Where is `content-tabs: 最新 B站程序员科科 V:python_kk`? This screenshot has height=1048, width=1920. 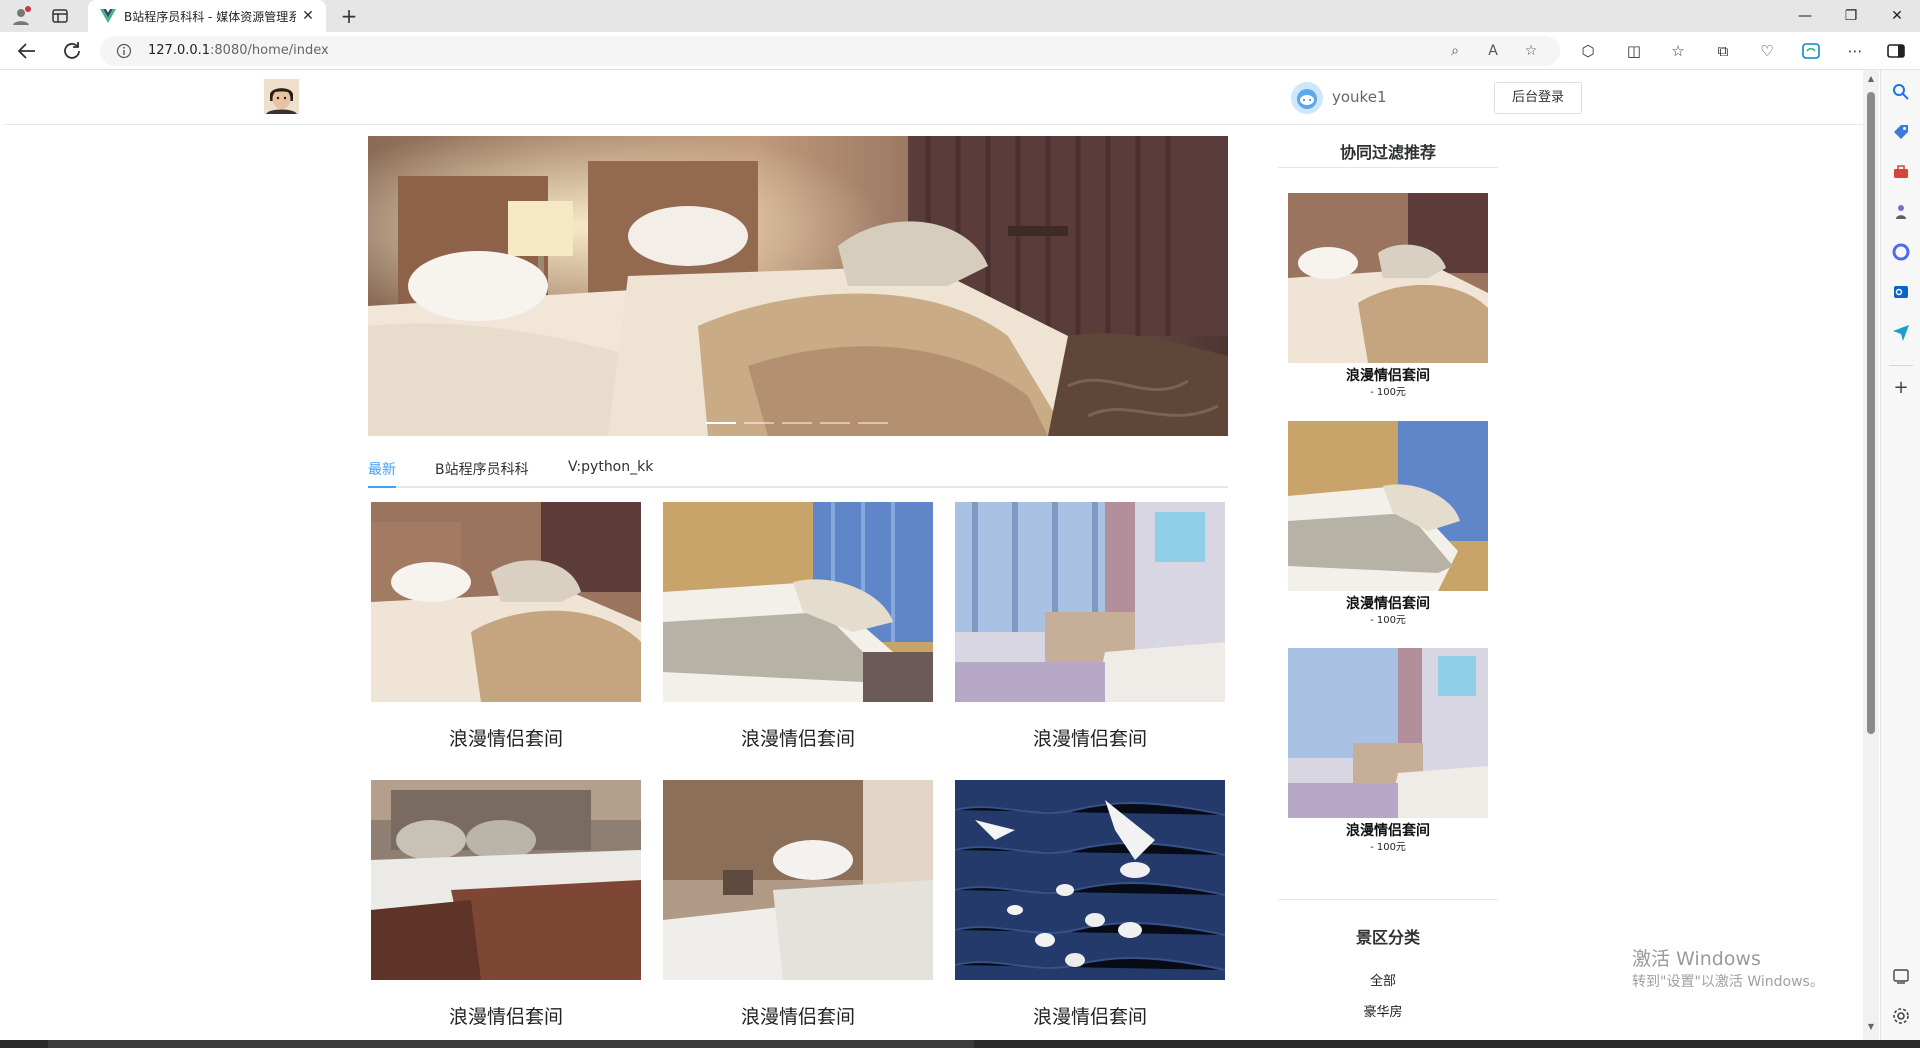 content-tabs: 最新 B站程序员科科 V:python_kk is located at coordinates (798, 470).